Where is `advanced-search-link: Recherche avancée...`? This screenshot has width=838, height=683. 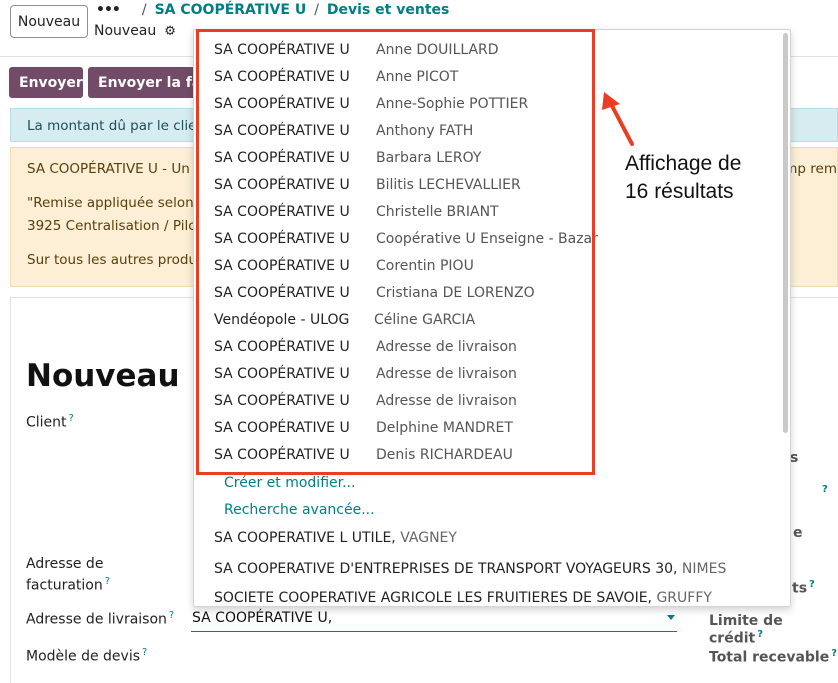
advanced-search-link: Recherche avancée... is located at coordinates (299, 510).